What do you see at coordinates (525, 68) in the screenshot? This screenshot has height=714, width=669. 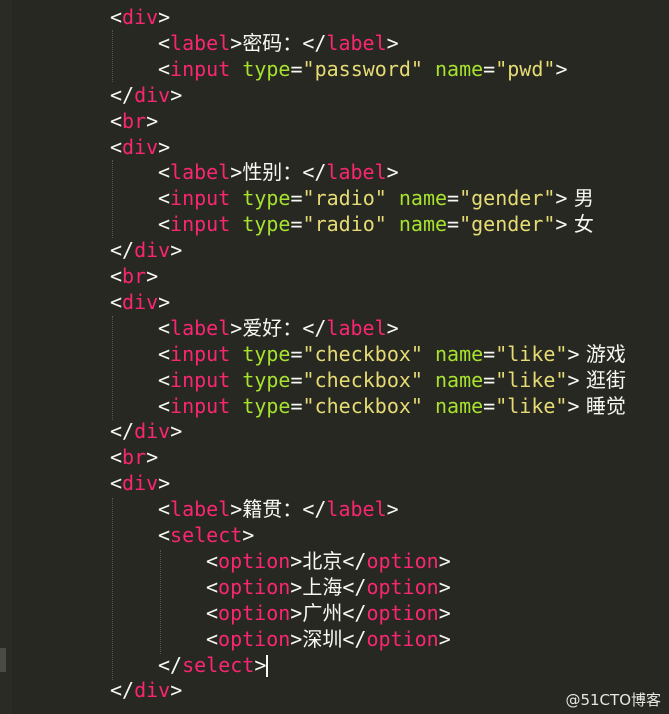 I see `attribute-value-token: "pwd"` at bounding box center [525, 68].